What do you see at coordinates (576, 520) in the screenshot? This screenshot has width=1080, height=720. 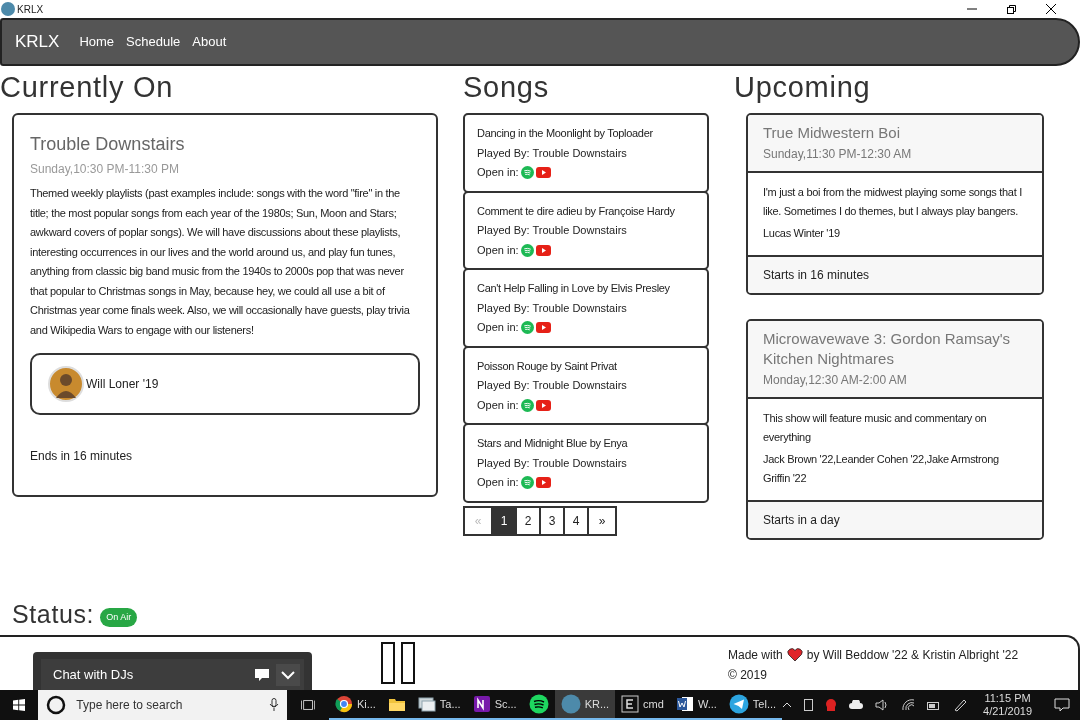 I see `page-button: 4` at bounding box center [576, 520].